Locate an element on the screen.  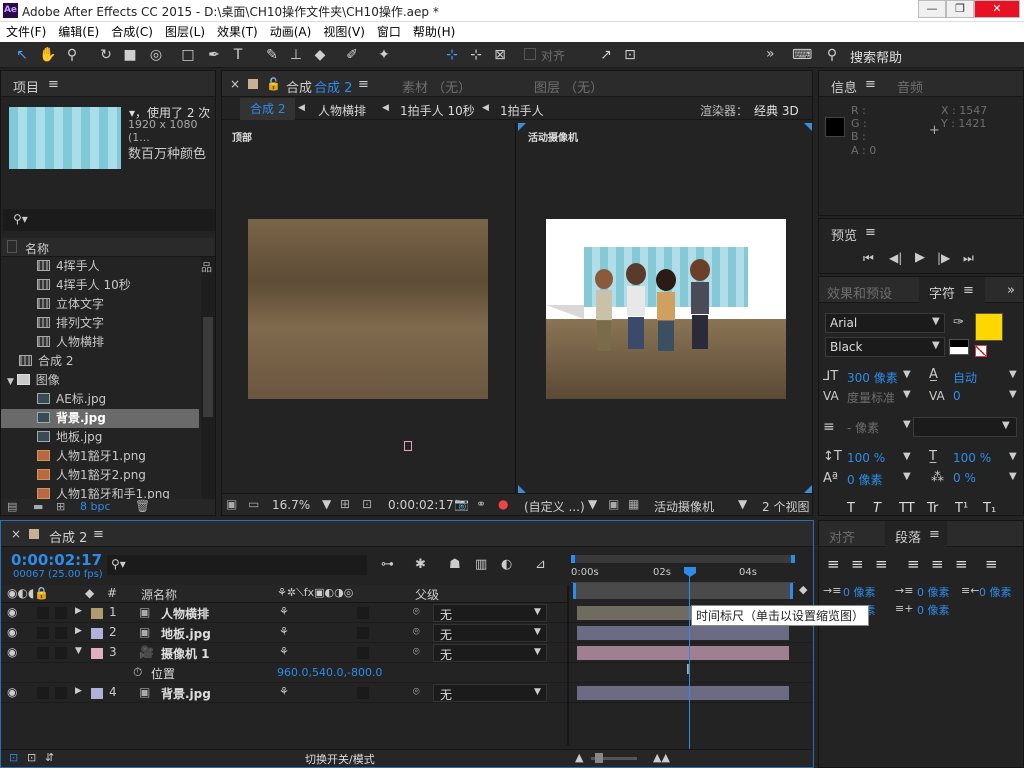
all-caps-button: TT is located at coordinates (907, 508).